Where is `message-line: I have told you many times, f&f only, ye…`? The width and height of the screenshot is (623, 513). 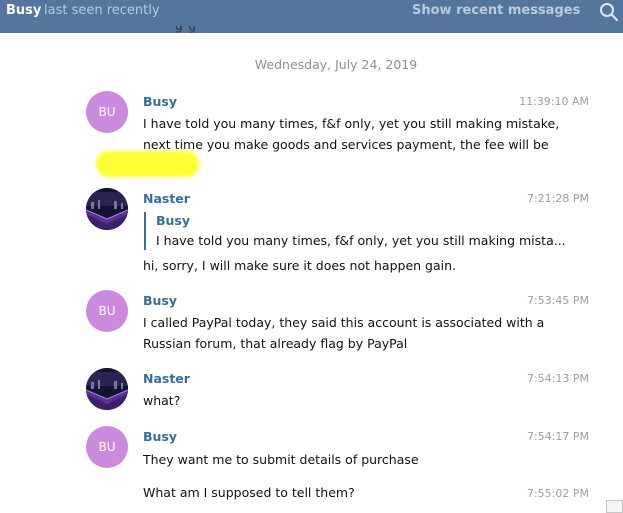
message-line: I have told you many times, f&f only, ye… is located at coordinates (351, 123).